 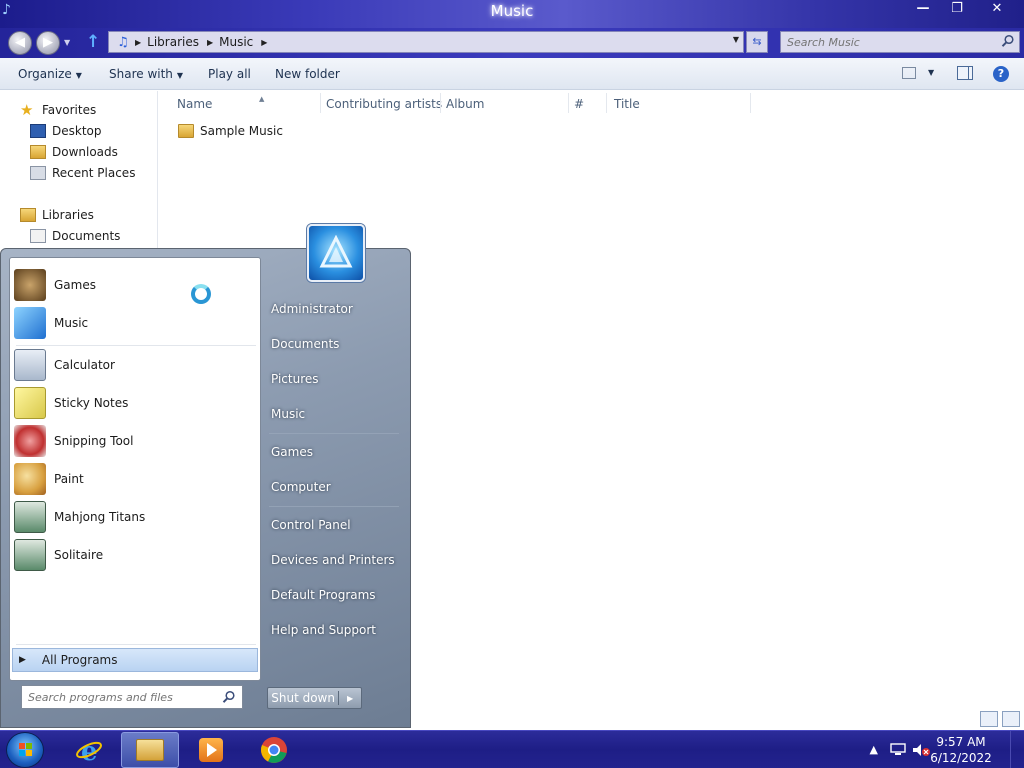 I want to click on column-track-number: #, so click(x=579, y=104).